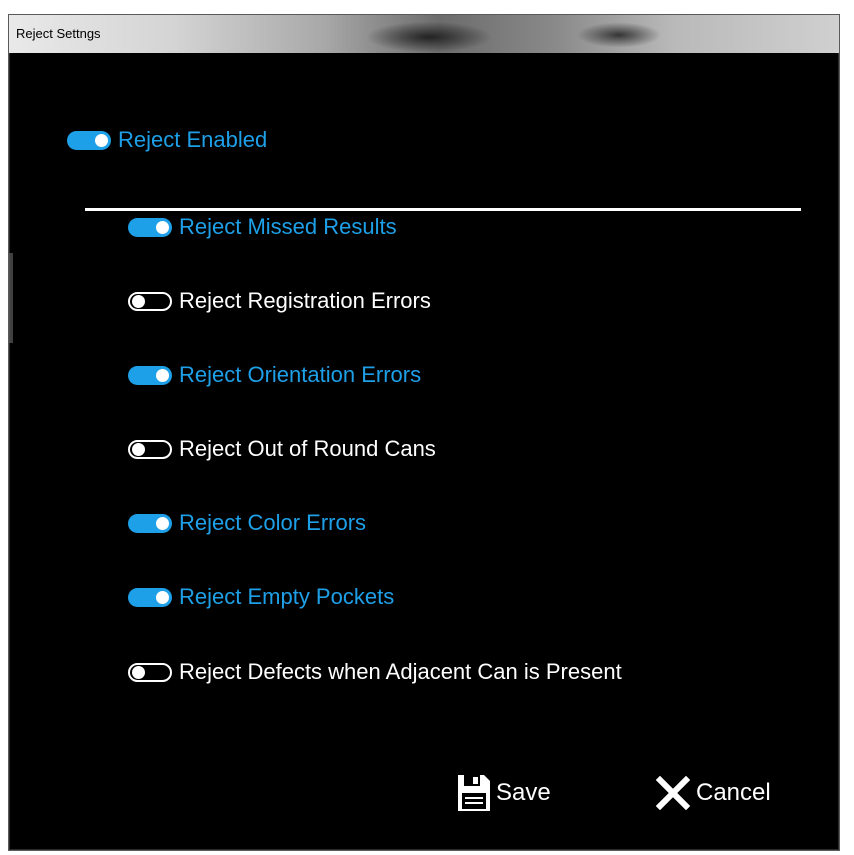  I want to click on section-divider, so click(443, 209).